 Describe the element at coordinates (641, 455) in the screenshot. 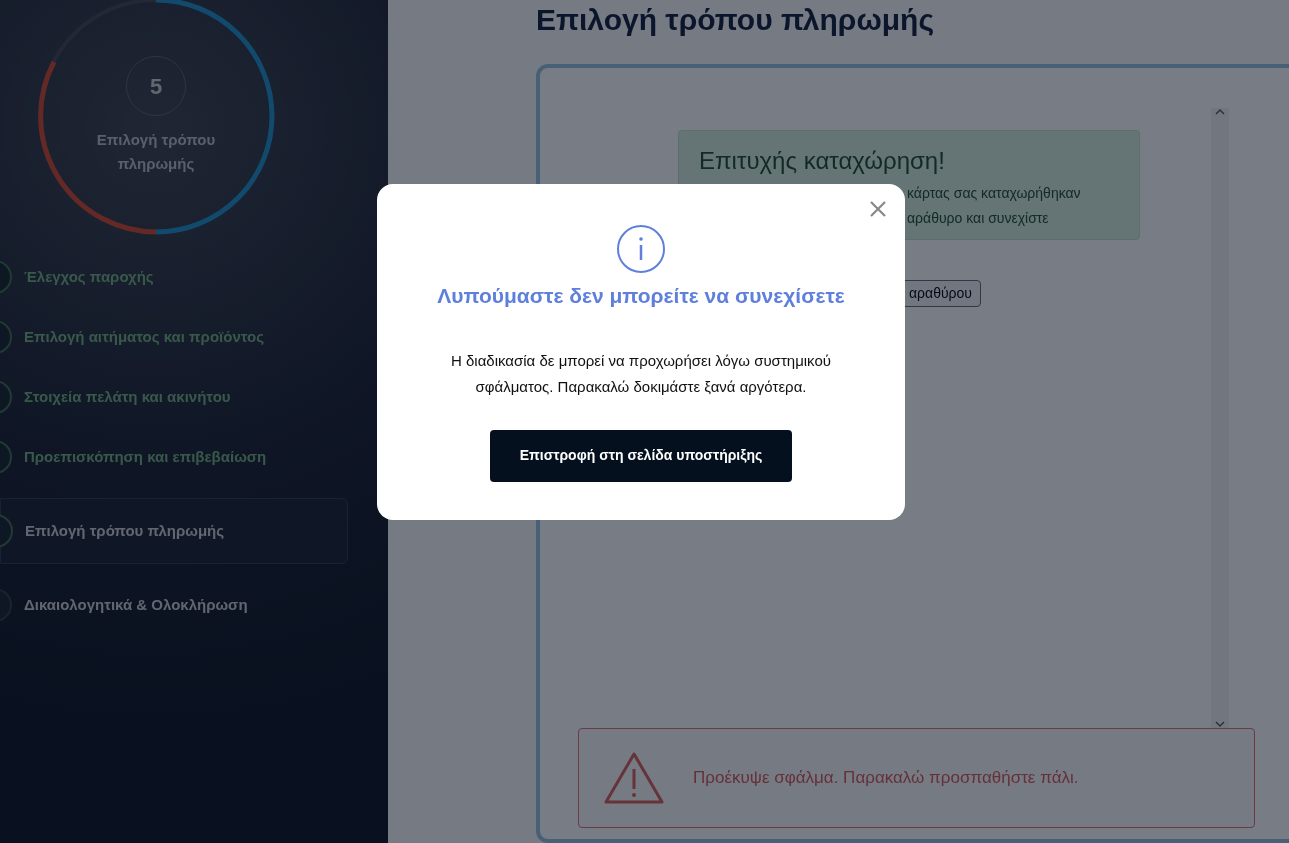

I see `support-page-button: Επιστροφή στη σελίδα υποστήριξης` at that location.